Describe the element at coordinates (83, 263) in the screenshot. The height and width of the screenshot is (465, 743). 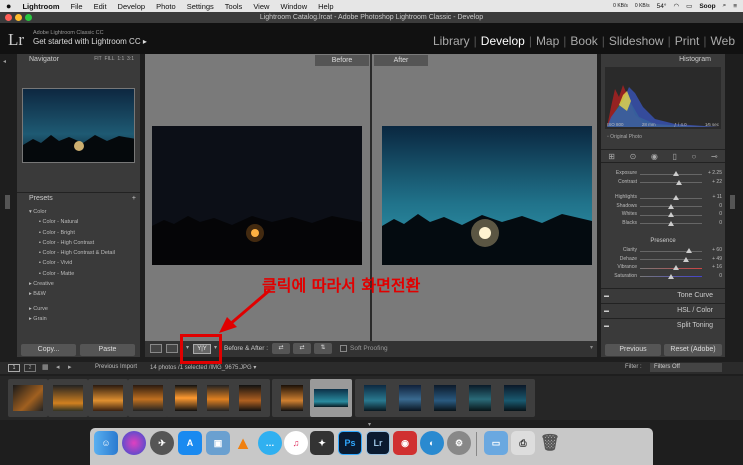
I see `preset-item: ▪ Color - Vivid` at that location.